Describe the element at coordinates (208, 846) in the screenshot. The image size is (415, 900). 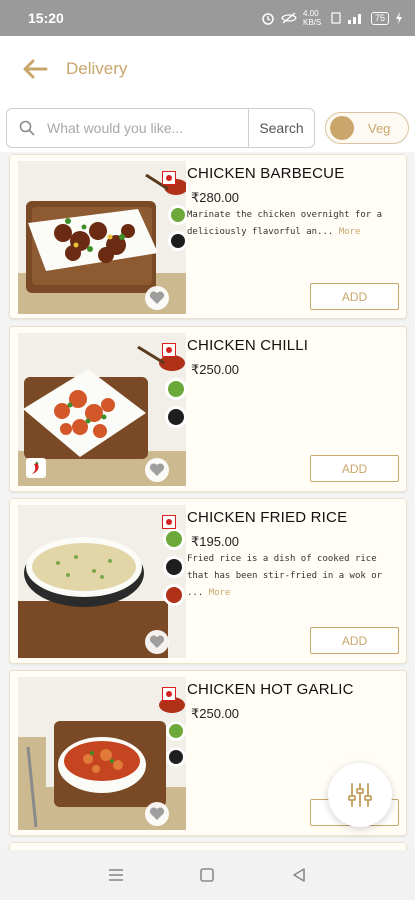
I see `product-card` at that location.